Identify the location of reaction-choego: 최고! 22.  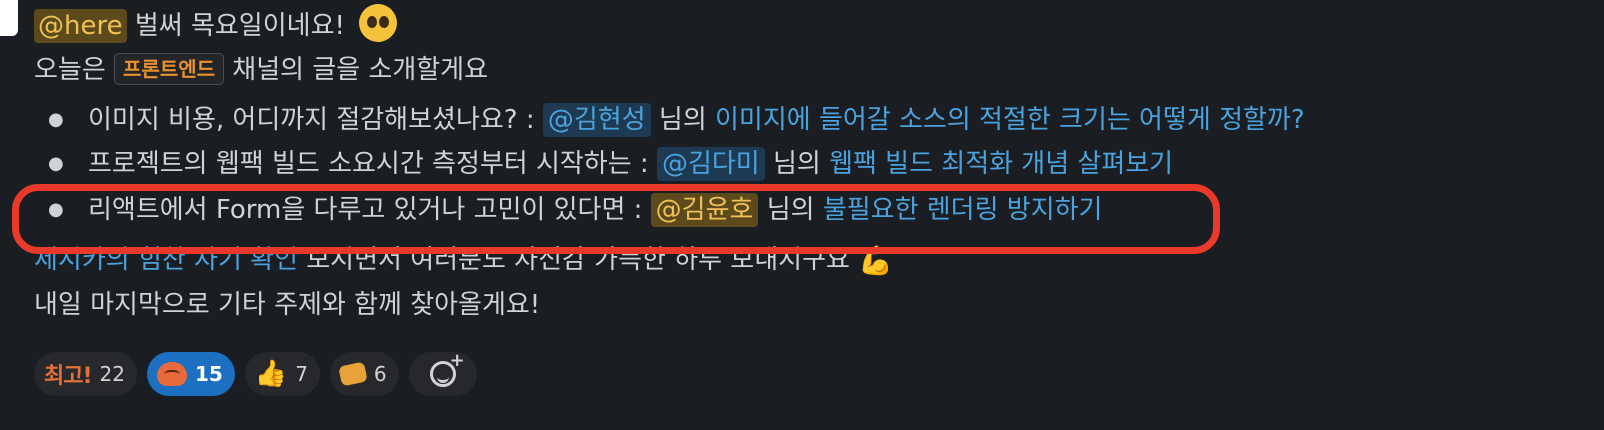
(85, 374).